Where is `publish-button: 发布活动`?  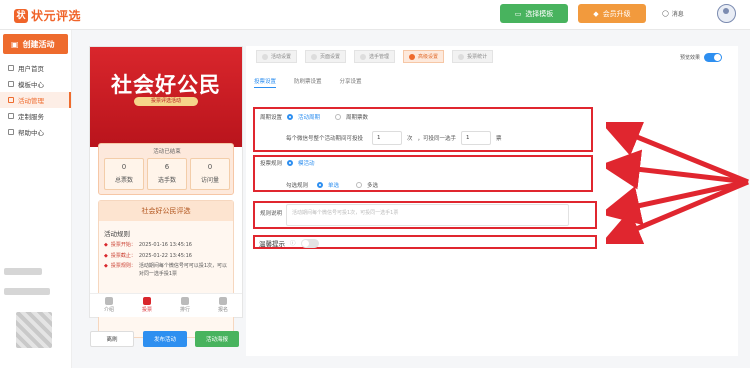 publish-button: 发布活动 is located at coordinates (165, 339).